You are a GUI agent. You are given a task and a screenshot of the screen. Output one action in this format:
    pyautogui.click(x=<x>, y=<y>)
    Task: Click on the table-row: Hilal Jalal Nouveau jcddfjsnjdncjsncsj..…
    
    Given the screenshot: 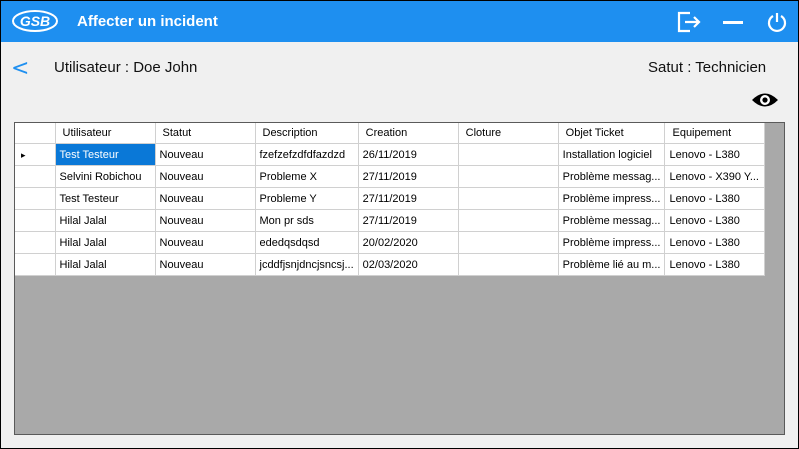 What is the action you would take?
    pyautogui.click(x=390, y=264)
    